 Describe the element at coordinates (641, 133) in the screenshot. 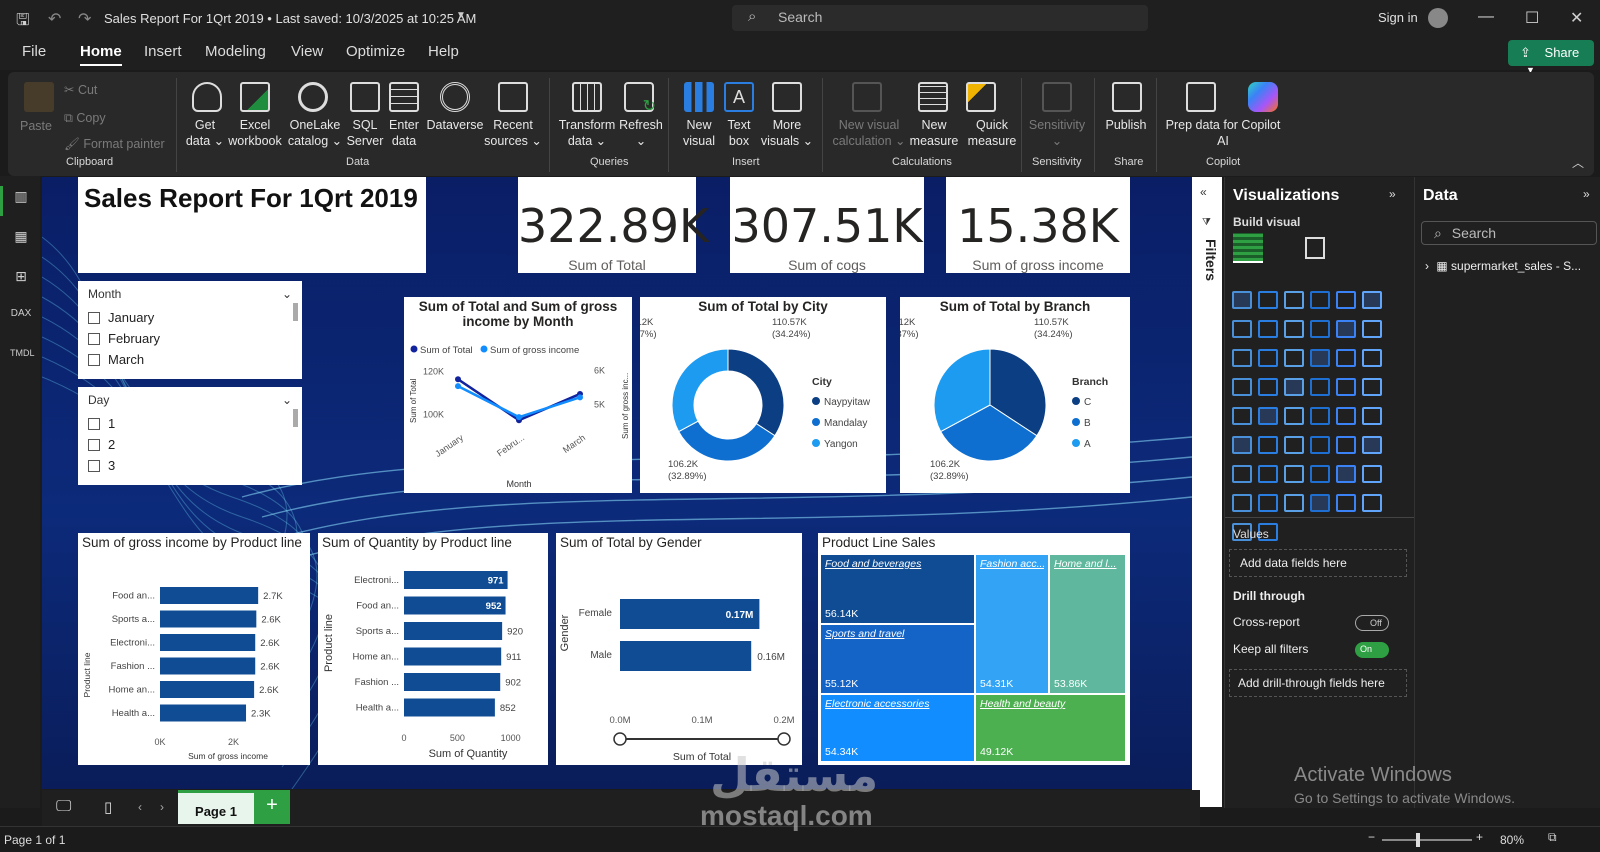

I see `refresh-button: Refresh ⌄` at that location.